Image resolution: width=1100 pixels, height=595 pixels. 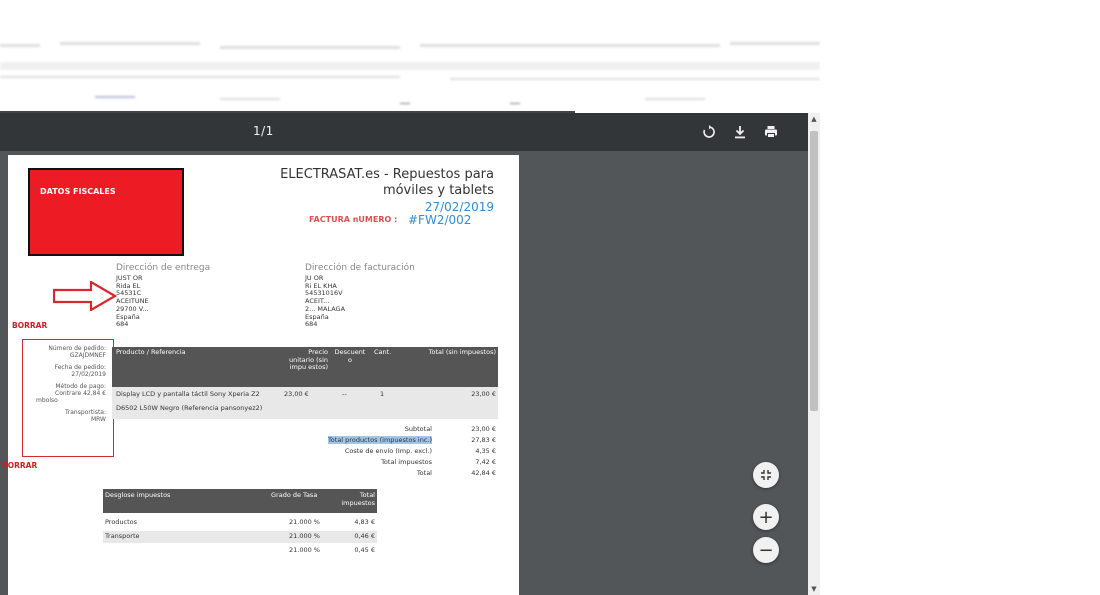 What do you see at coordinates (87, 355) in the screenshot?
I see `order-number-value: GZAJDMNEF` at bounding box center [87, 355].